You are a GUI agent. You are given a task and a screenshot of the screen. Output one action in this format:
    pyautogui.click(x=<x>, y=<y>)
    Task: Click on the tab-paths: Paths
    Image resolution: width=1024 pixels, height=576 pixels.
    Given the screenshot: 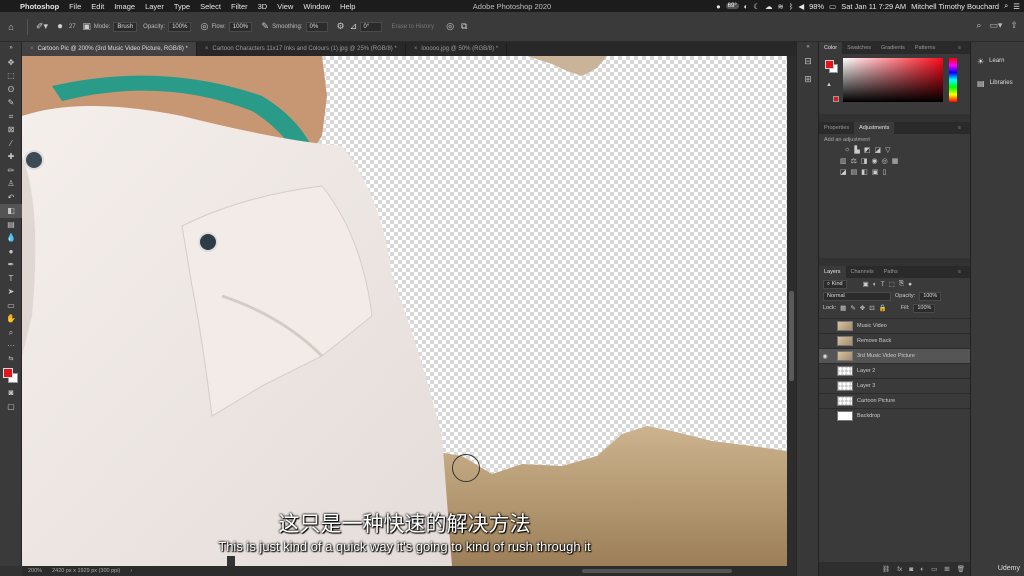 What is the action you would take?
    pyautogui.click(x=891, y=272)
    